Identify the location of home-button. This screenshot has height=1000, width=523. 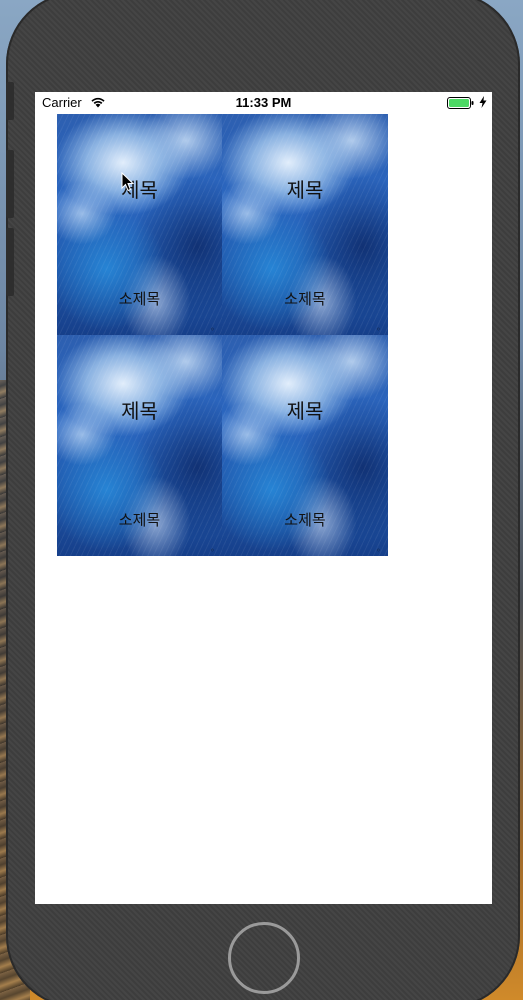
(264, 958).